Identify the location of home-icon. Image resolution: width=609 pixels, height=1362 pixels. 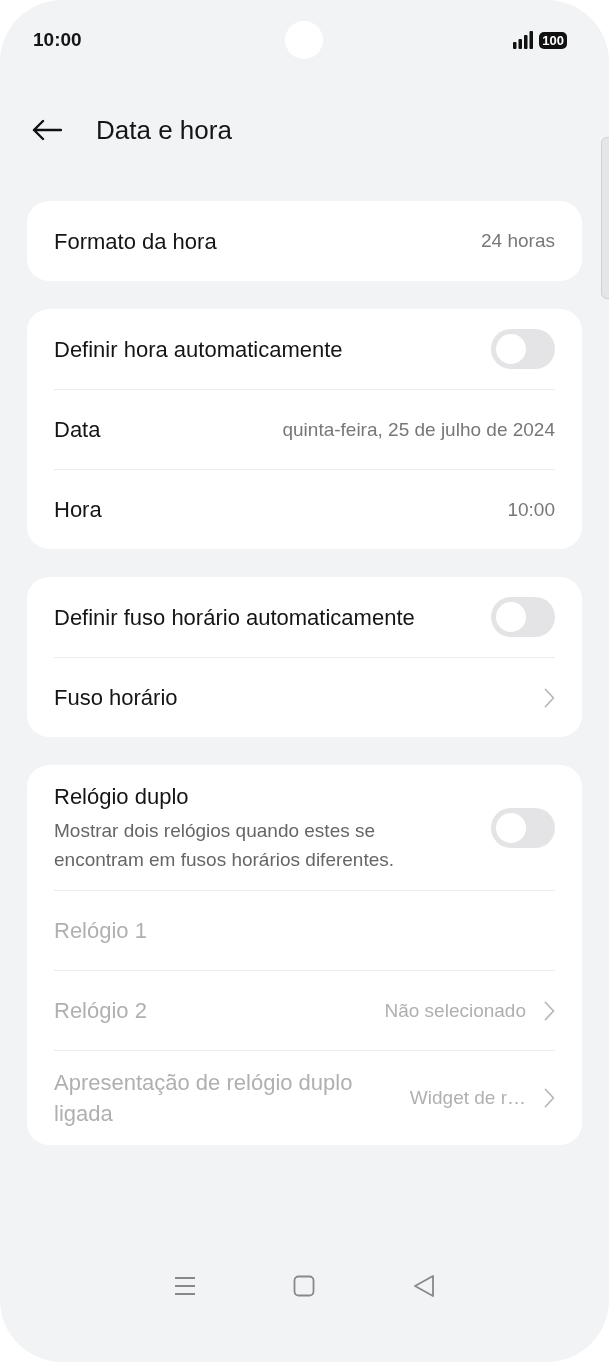
(304, 1286).